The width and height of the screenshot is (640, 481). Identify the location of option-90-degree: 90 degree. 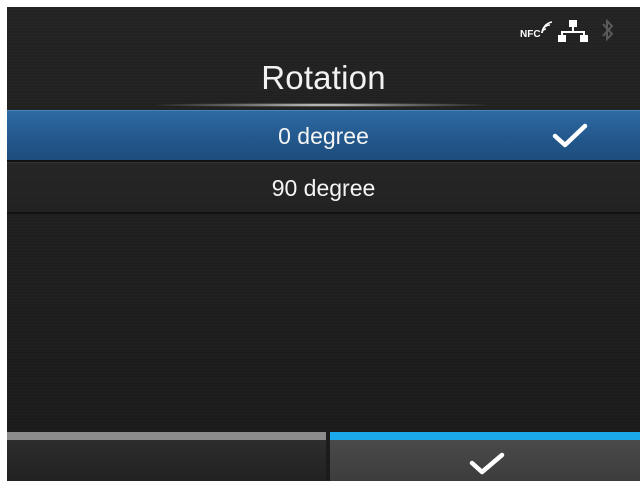
(323, 188).